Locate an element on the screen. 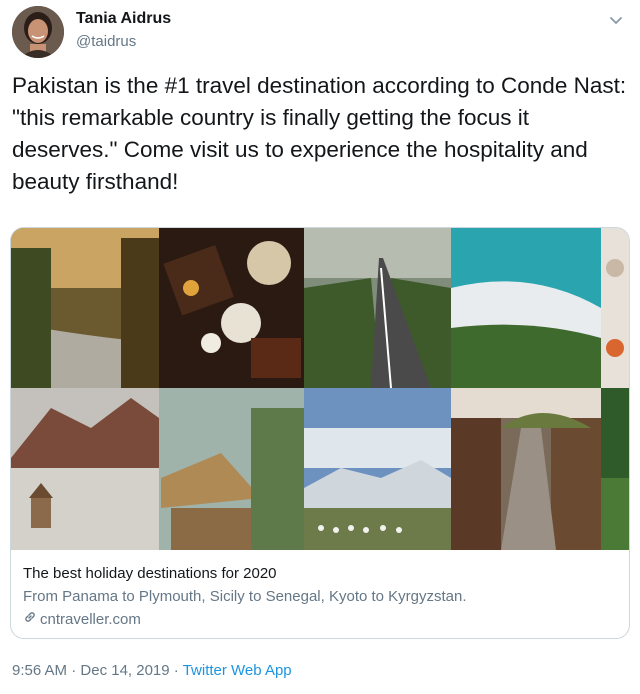 The height and width of the screenshot is (694, 640). tweet-time: 9:56 AM is located at coordinates (39, 670).